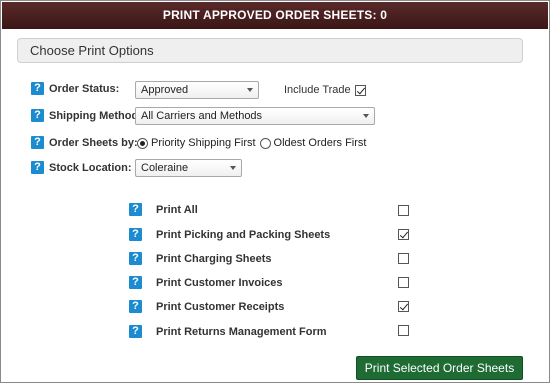 Image resolution: width=550 pixels, height=383 pixels. What do you see at coordinates (403, 234) in the screenshot?
I see `print-picking-packing-checkbox` at bounding box center [403, 234].